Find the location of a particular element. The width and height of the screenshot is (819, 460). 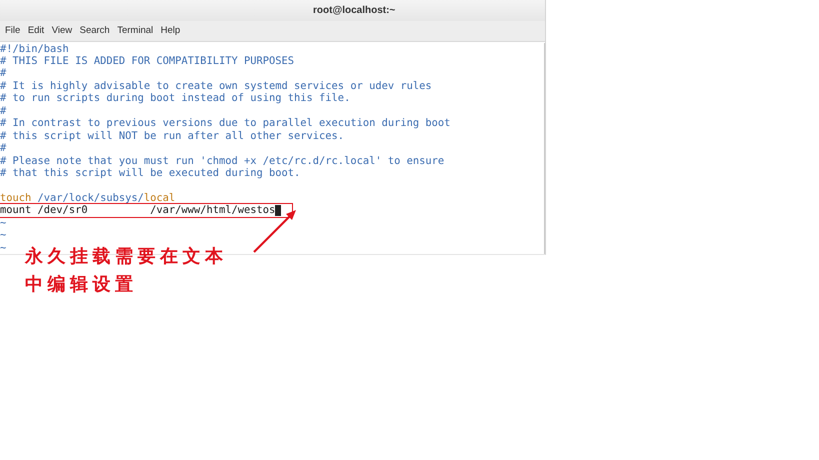

menu-item: Terminal is located at coordinates (135, 30).